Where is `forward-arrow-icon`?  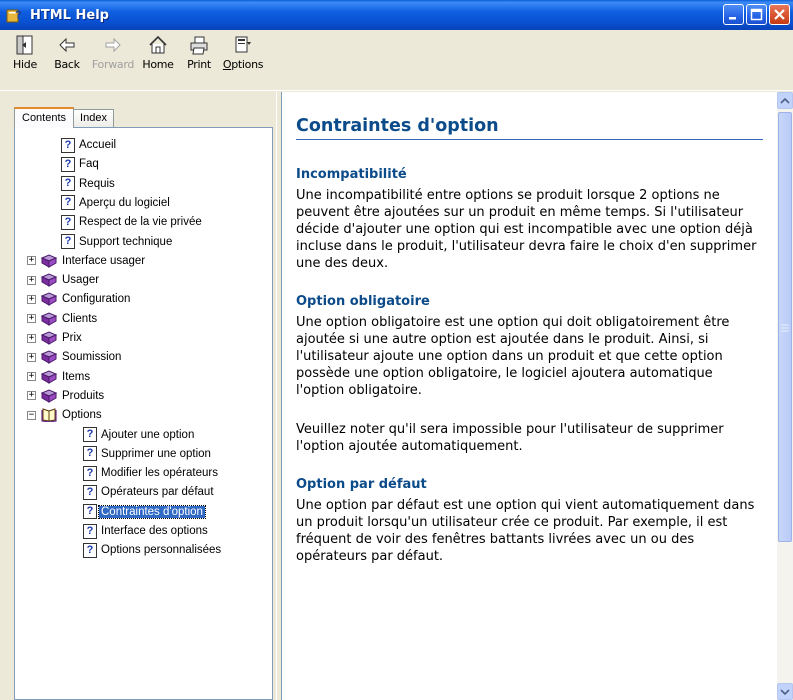 forward-arrow-icon is located at coordinates (113, 45).